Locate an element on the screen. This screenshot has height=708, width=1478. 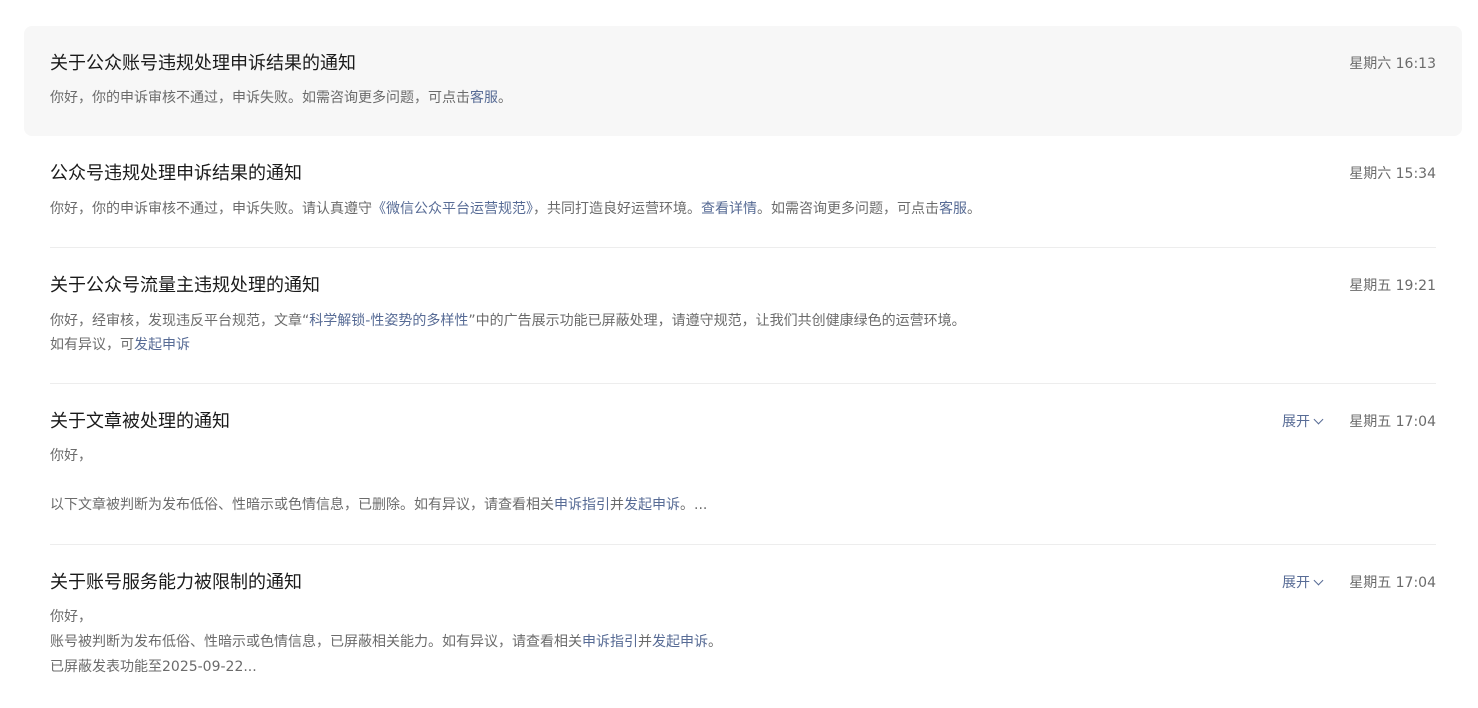
notification-time: 星期六 15:34 is located at coordinates (1392, 174).